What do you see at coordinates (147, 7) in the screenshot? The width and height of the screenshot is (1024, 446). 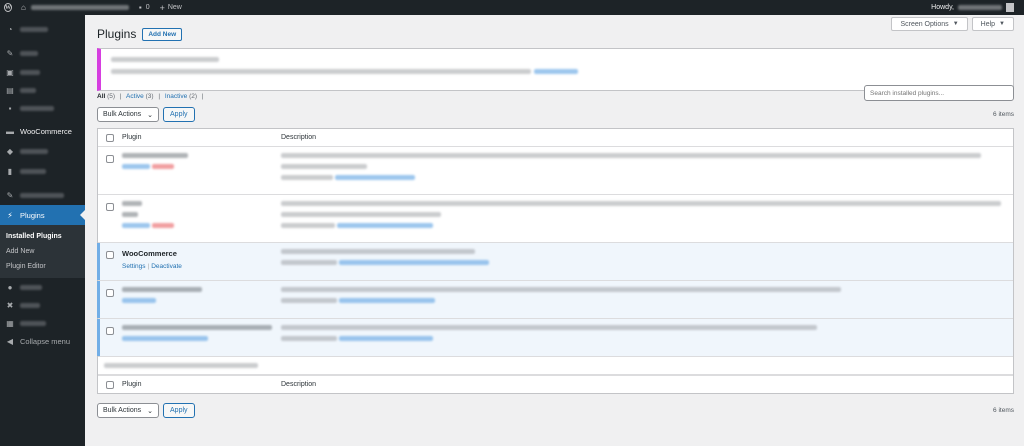 I see `comments-count: 0` at bounding box center [147, 7].